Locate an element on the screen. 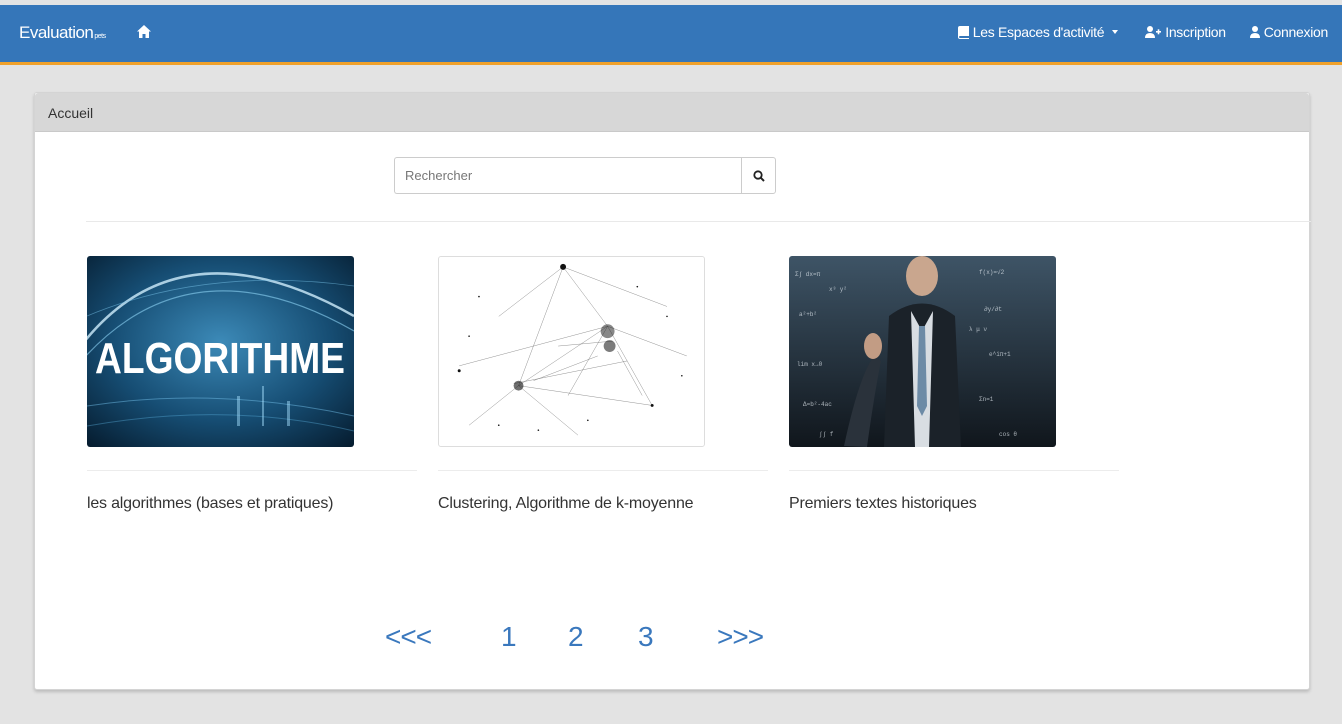 Image resolution: width=1342 pixels, height=724 pixels. brand-suffix: pets is located at coordinates (100, 36).